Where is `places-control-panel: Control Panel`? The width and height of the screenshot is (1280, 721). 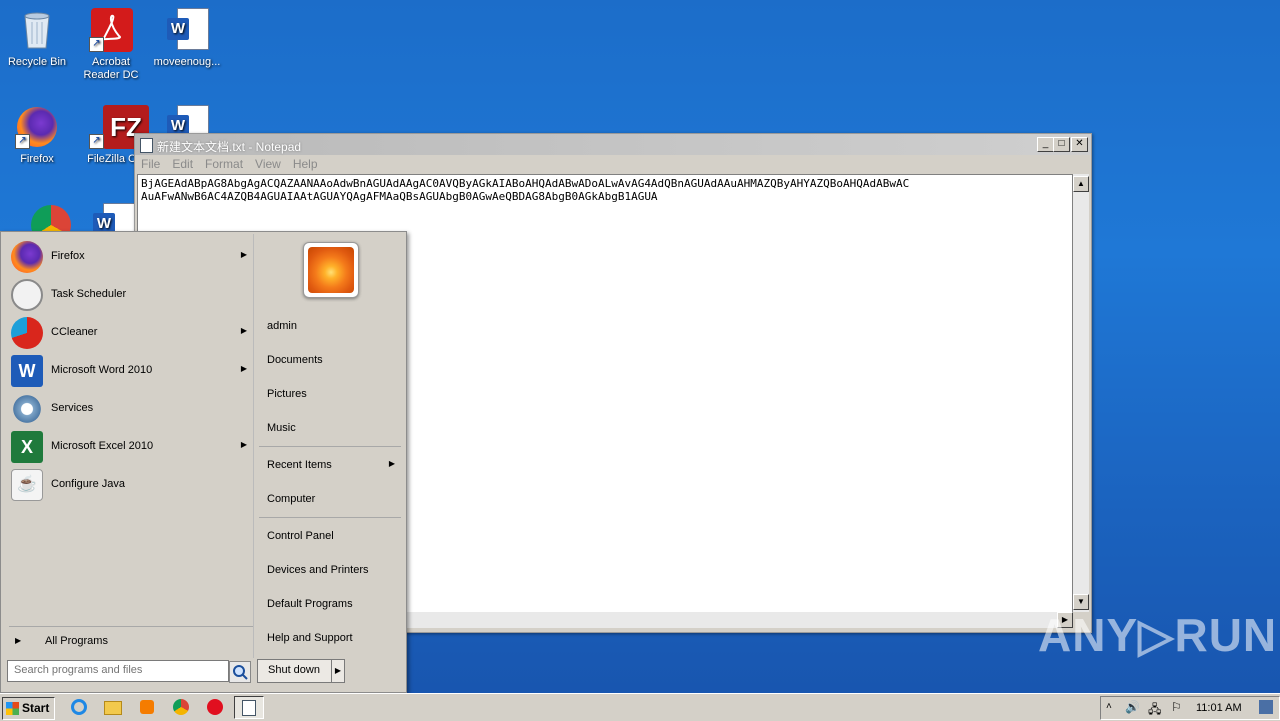 places-control-panel: Control Panel is located at coordinates (330, 537).